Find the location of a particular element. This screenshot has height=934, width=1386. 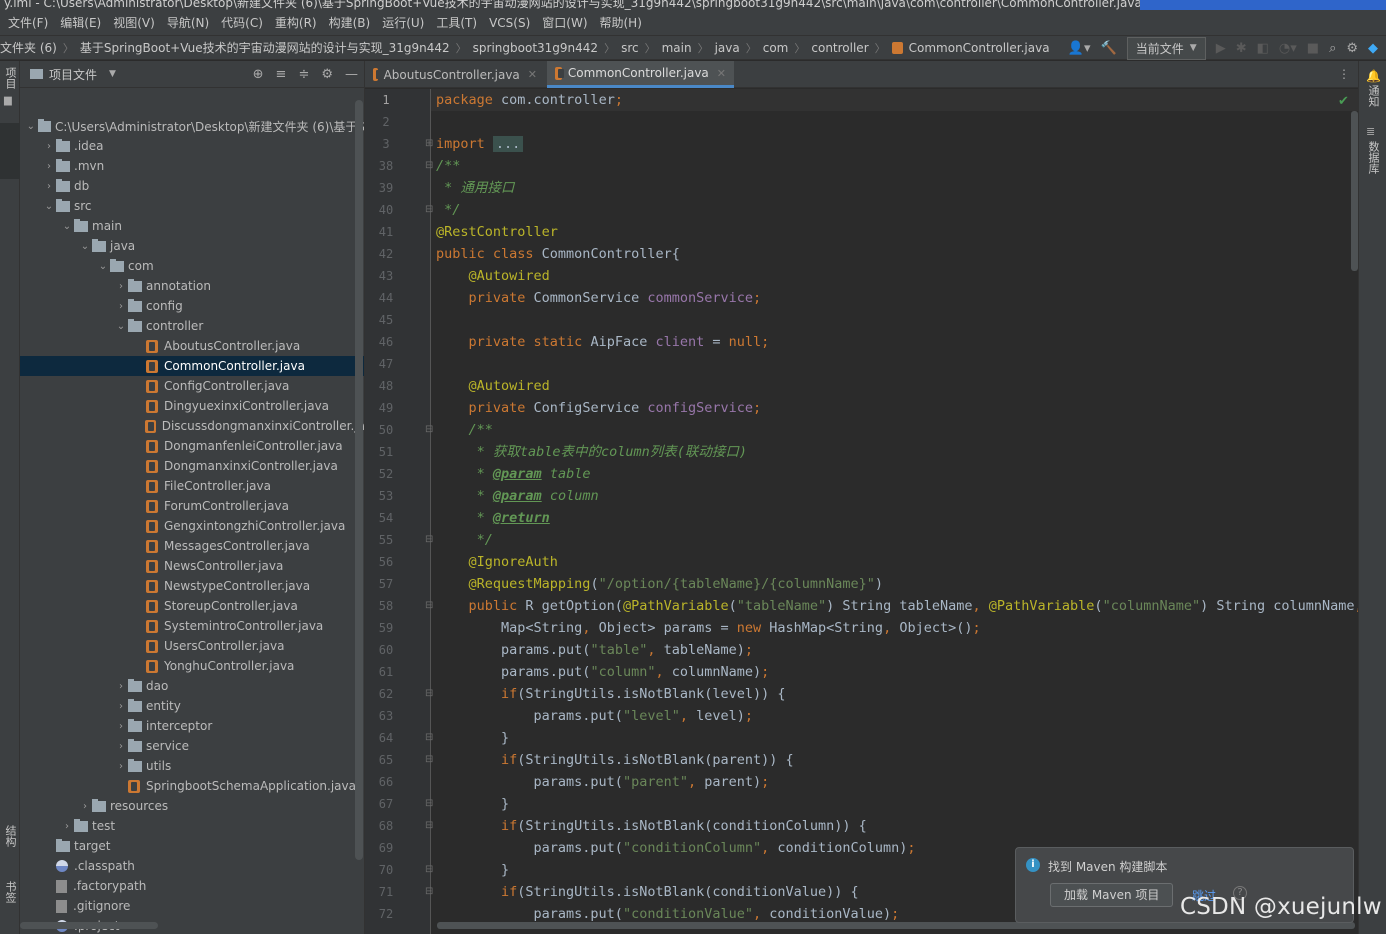

tree-file: GengxintongzhiController.java is located at coordinates (192, 526).